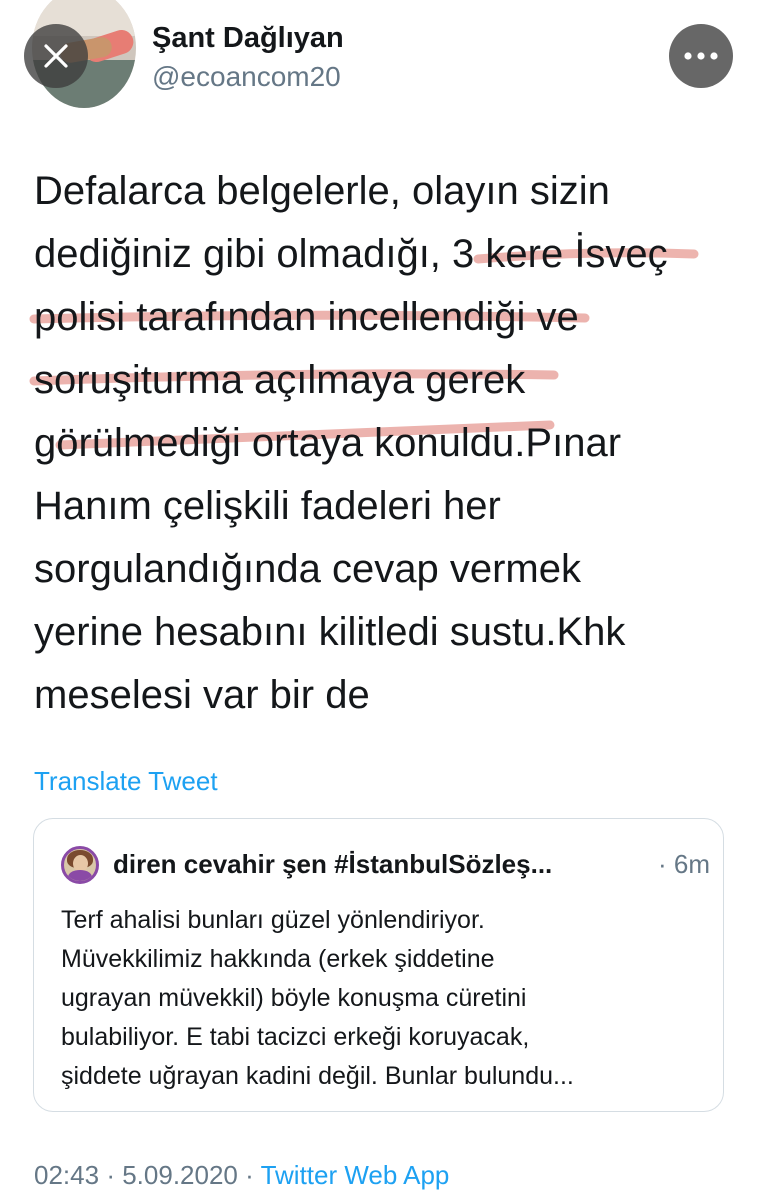 The width and height of the screenshot is (757, 1200). What do you see at coordinates (67, 1175) in the screenshot?
I see `tweet-time: 02:43` at bounding box center [67, 1175].